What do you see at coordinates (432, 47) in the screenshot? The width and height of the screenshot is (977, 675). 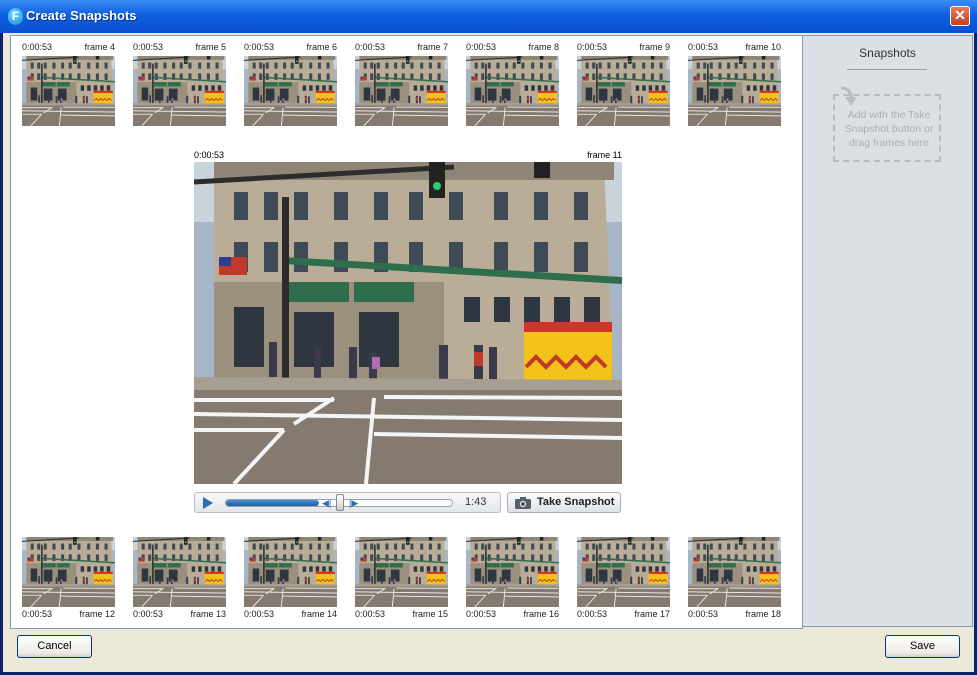 I see `frame-label: frame 7` at bounding box center [432, 47].